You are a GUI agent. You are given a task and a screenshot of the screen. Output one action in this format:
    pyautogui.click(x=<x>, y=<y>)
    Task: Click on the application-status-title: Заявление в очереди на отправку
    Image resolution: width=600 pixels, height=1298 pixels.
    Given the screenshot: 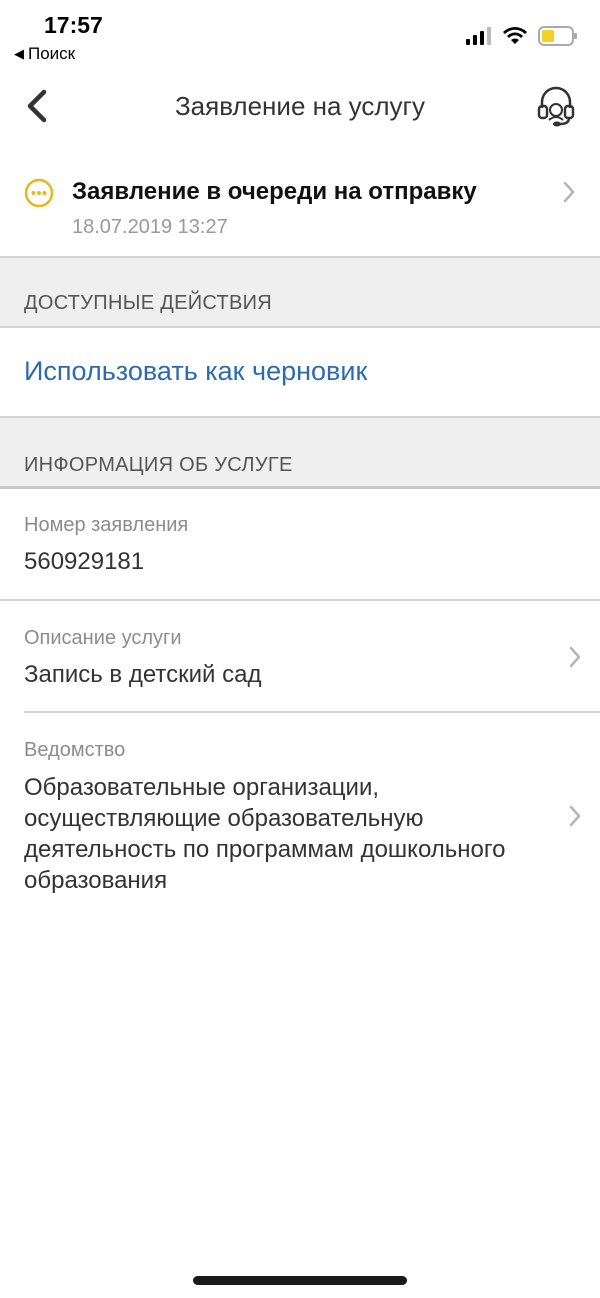 What is the action you would take?
    pyautogui.click(x=274, y=191)
    